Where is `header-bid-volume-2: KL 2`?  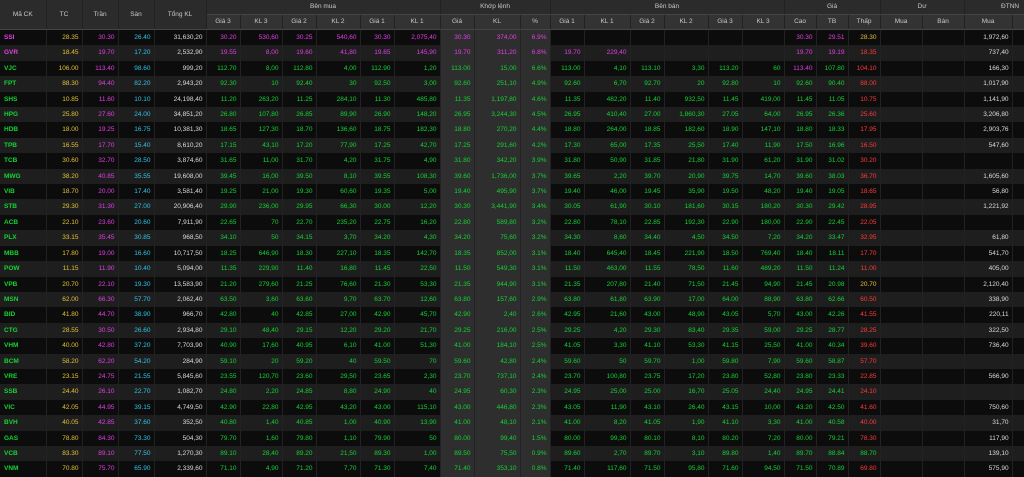
header-bid-volume-2: KL 2 is located at coordinates (338, 22).